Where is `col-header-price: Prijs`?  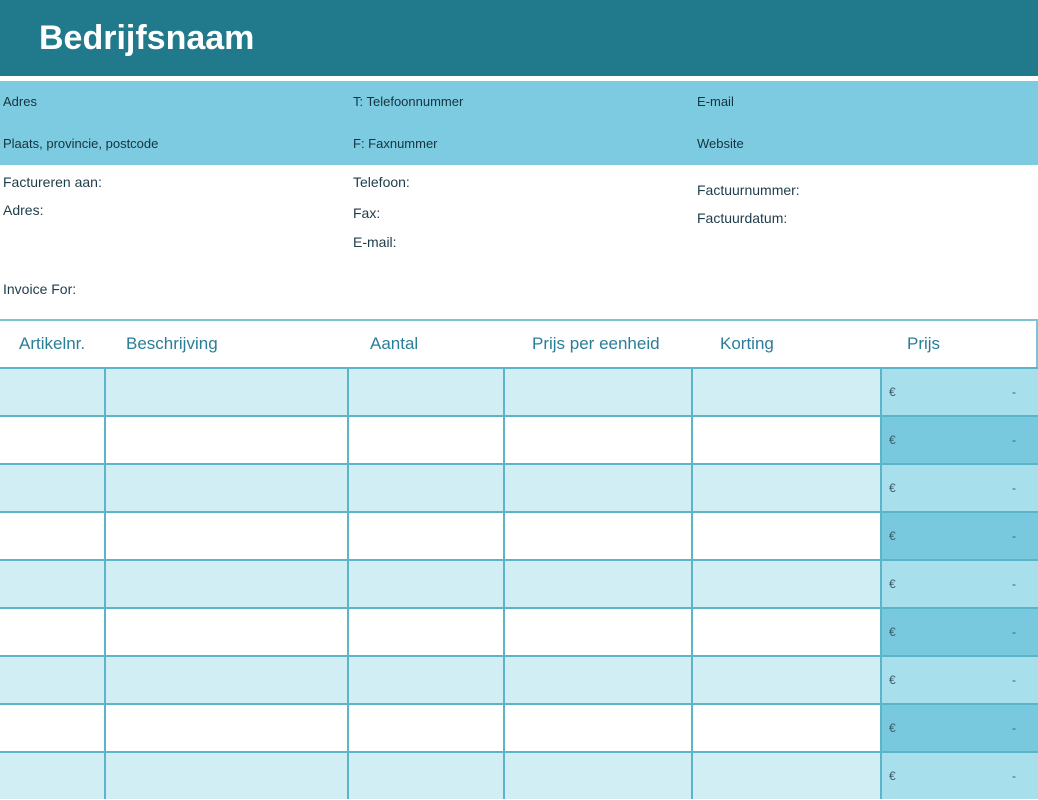 col-header-price: Prijs is located at coordinates (923, 344).